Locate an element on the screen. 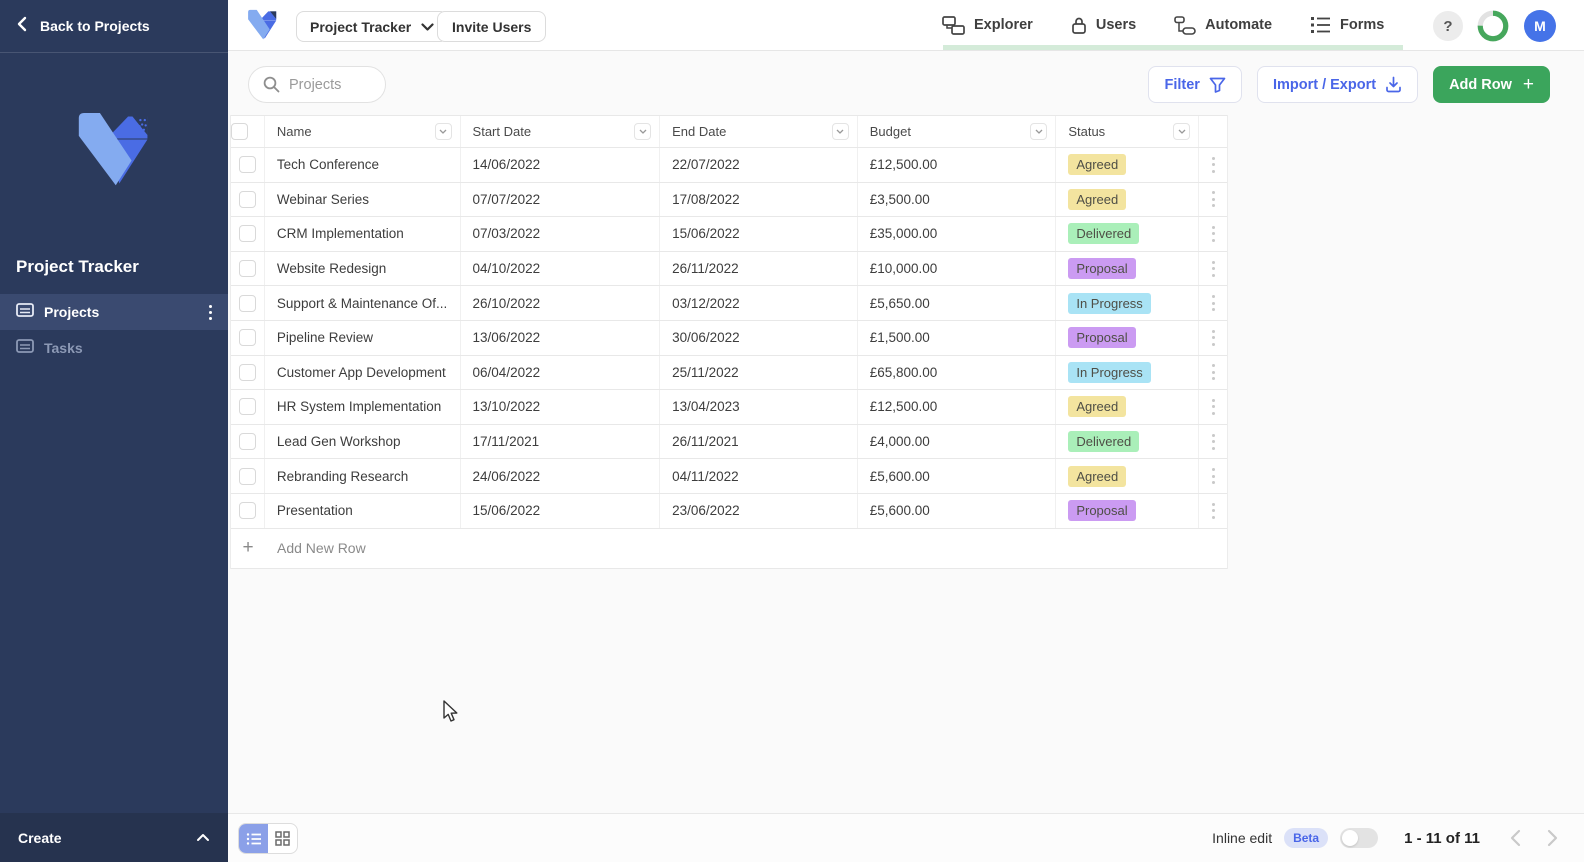 The height and width of the screenshot is (862, 1584). cell-budget: £3,500.00 is located at coordinates (957, 199).